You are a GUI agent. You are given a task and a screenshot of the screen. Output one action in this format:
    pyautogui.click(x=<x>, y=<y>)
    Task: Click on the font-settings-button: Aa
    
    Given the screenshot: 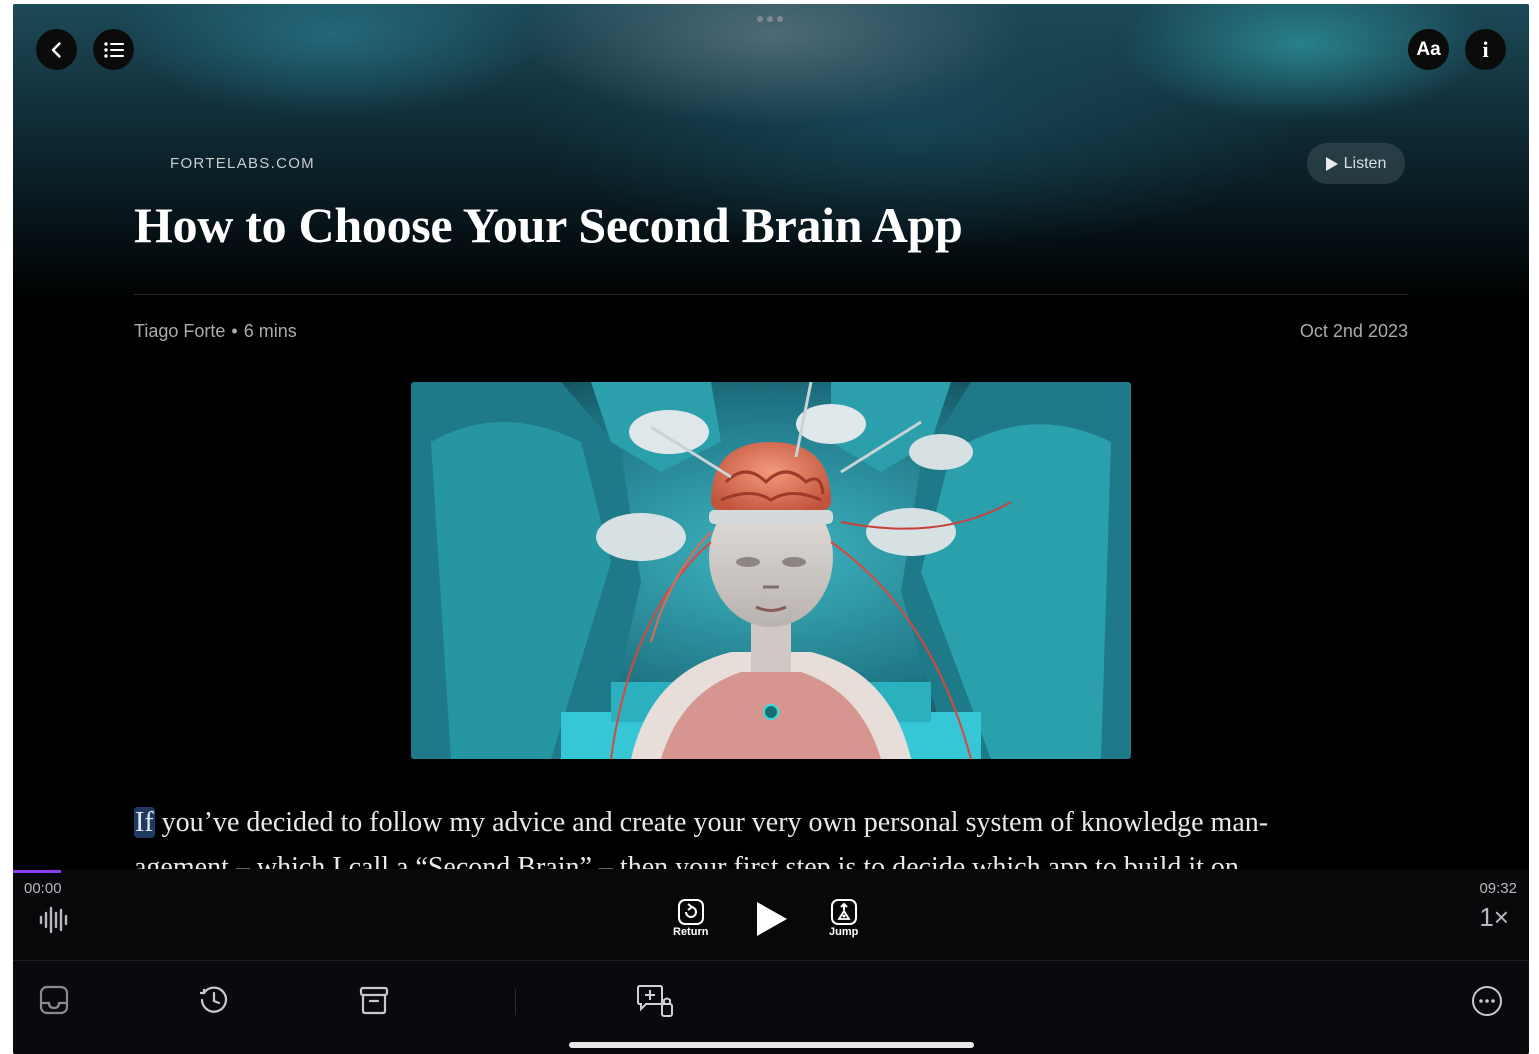 What is the action you would take?
    pyautogui.click(x=1428, y=49)
    